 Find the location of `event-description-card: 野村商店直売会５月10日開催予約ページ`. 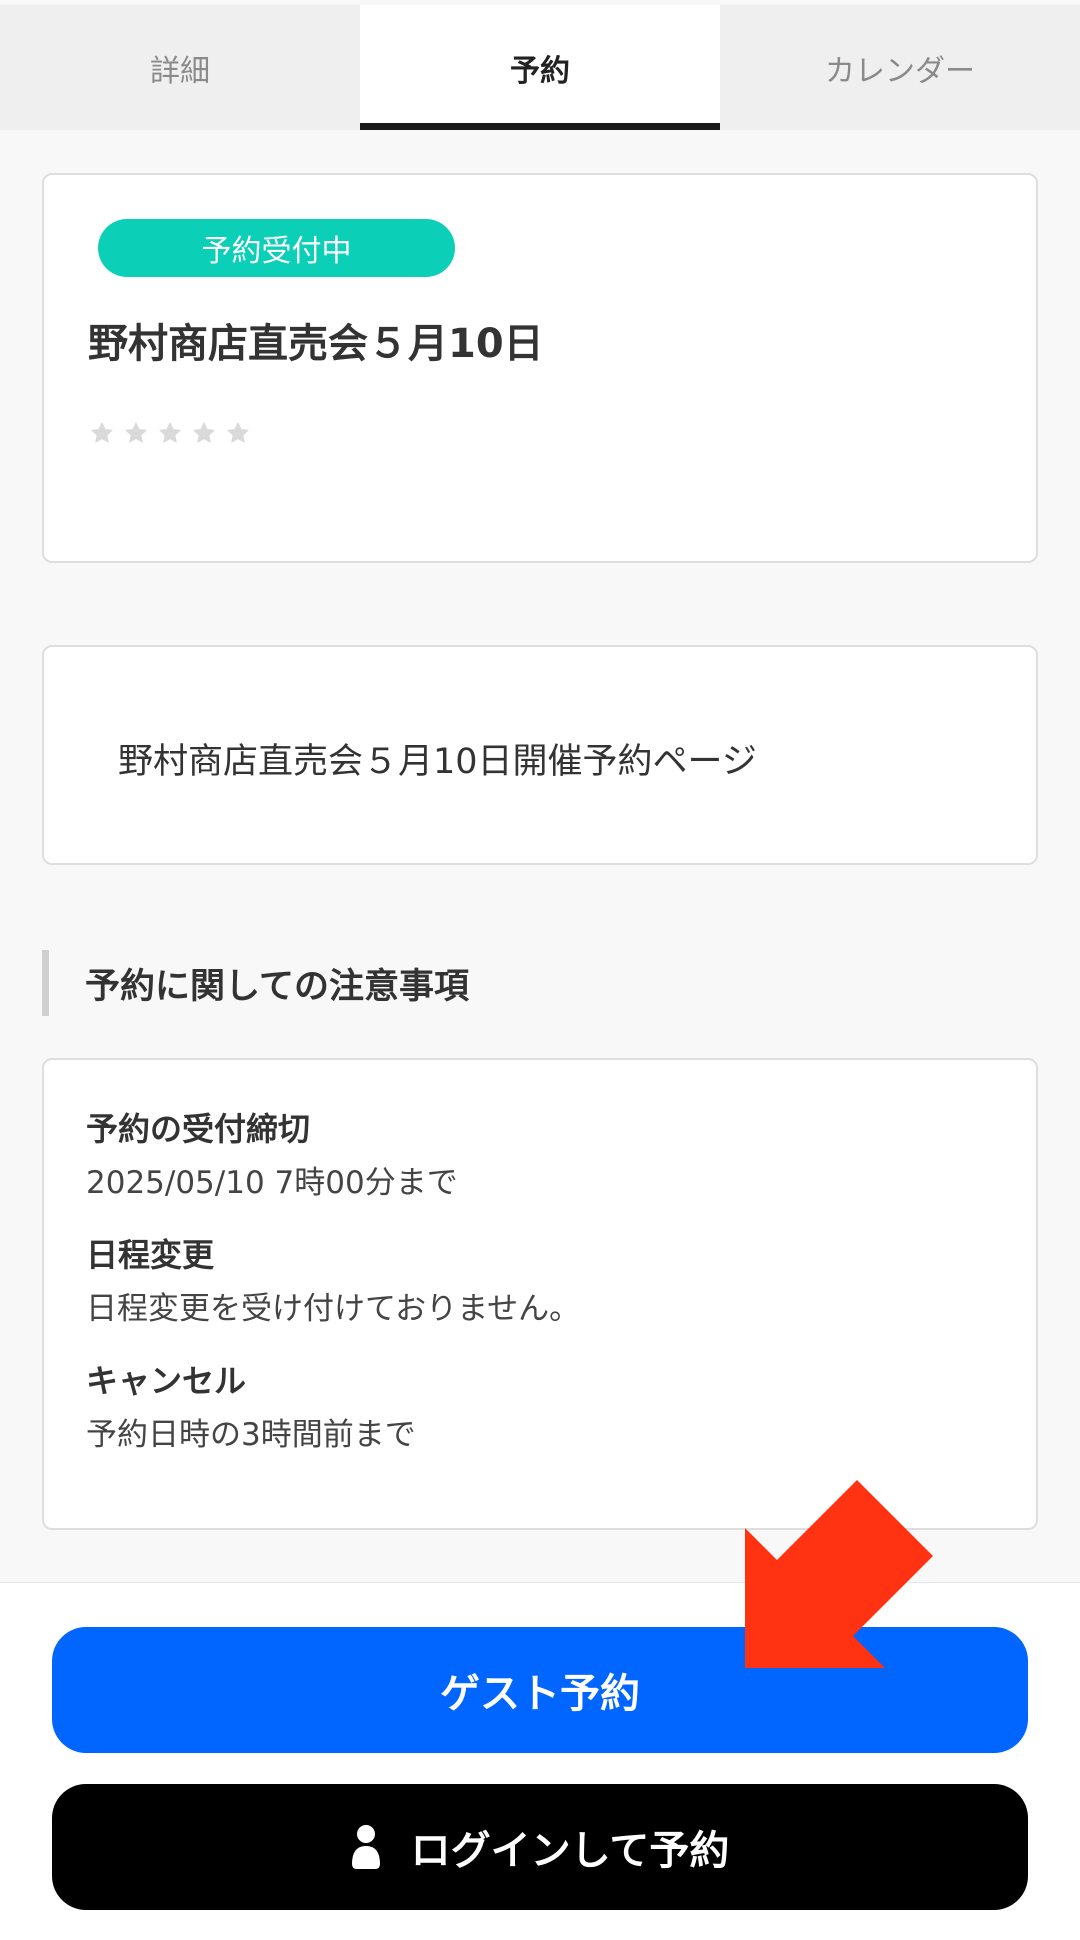

event-description-card: 野村商店直売会５月10日開催予約ページ is located at coordinates (540, 755).